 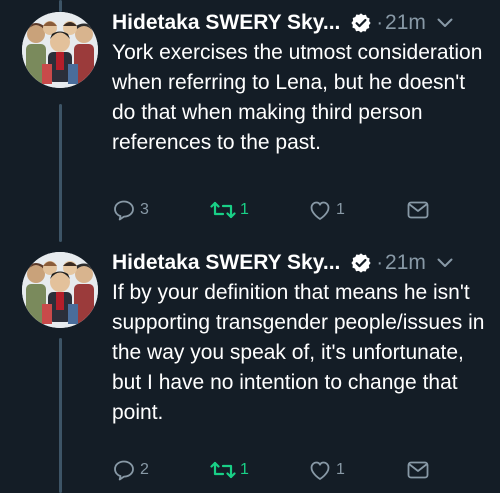 I want to click on reply-count: 3, so click(x=144, y=209).